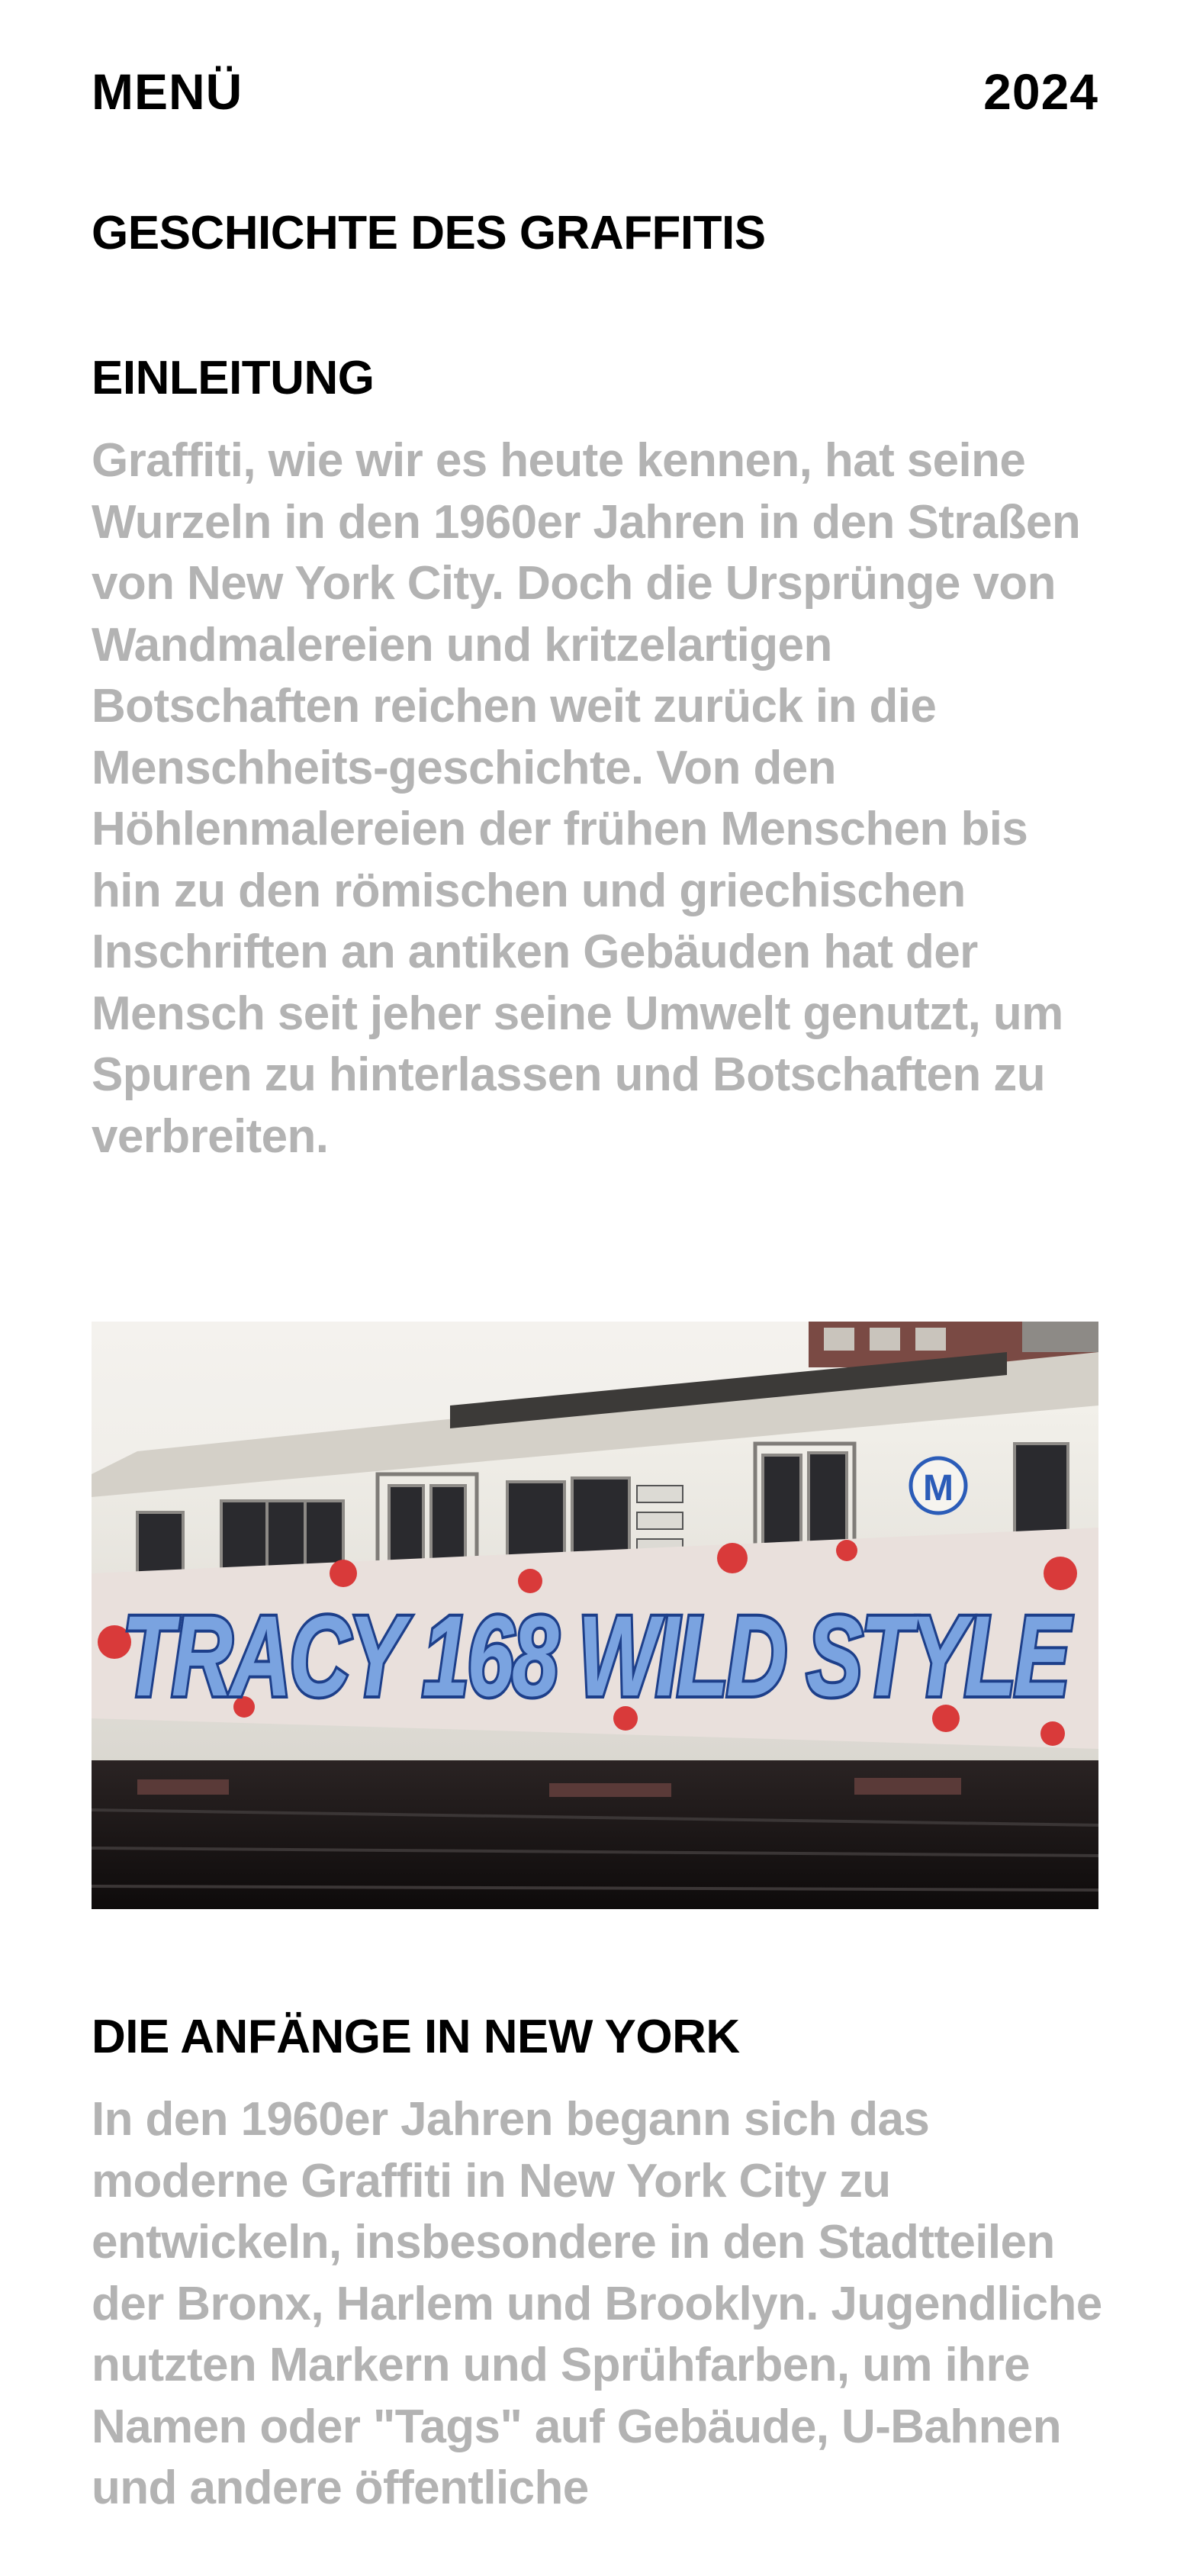 The height and width of the screenshot is (2576, 1190). I want to click on page-title: GESCHICHTE DES GRAFFITIS, so click(429, 233).